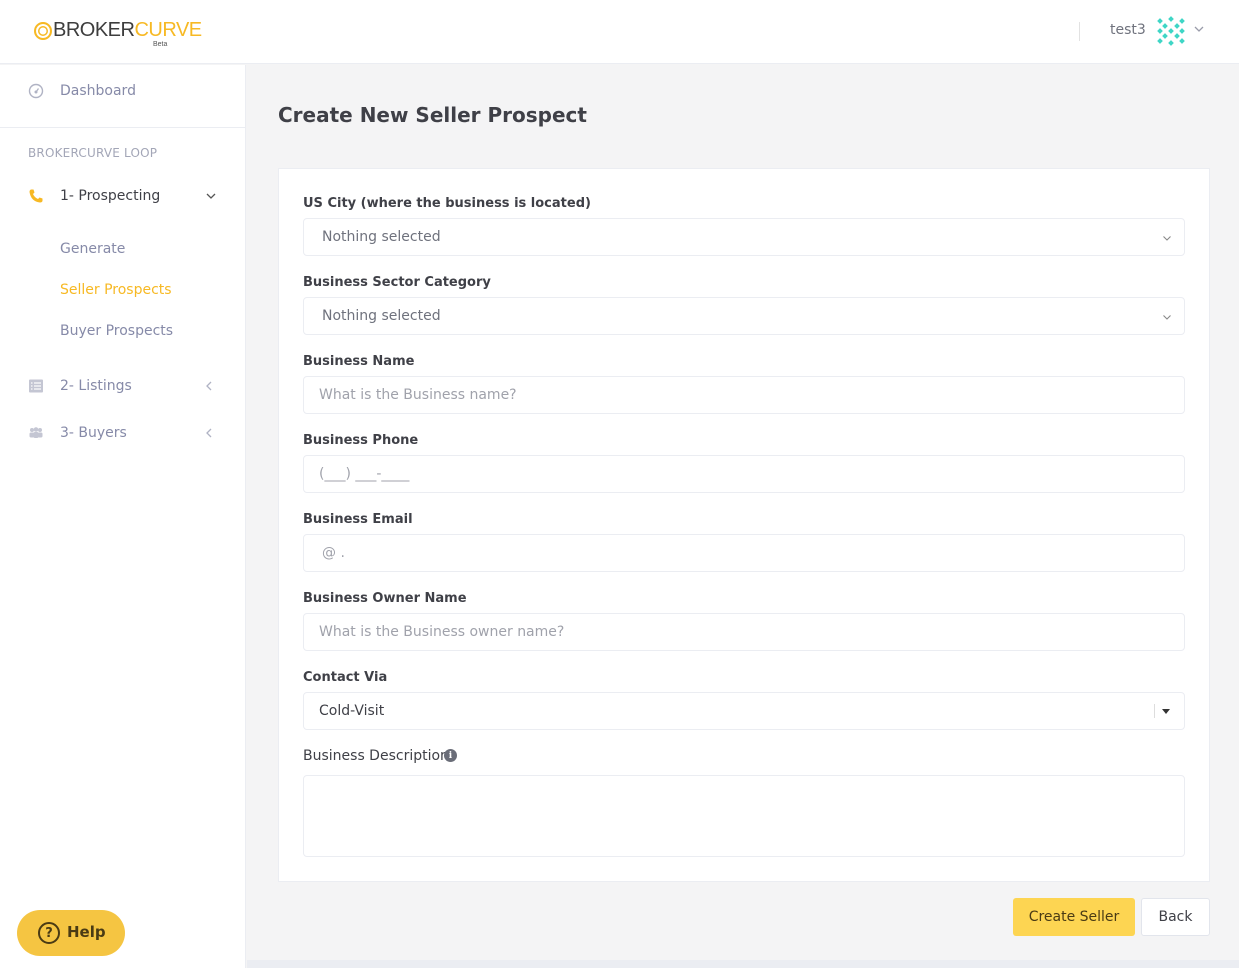  Describe the element at coordinates (358, 519) in the screenshot. I see `email-label: Business Email` at that location.